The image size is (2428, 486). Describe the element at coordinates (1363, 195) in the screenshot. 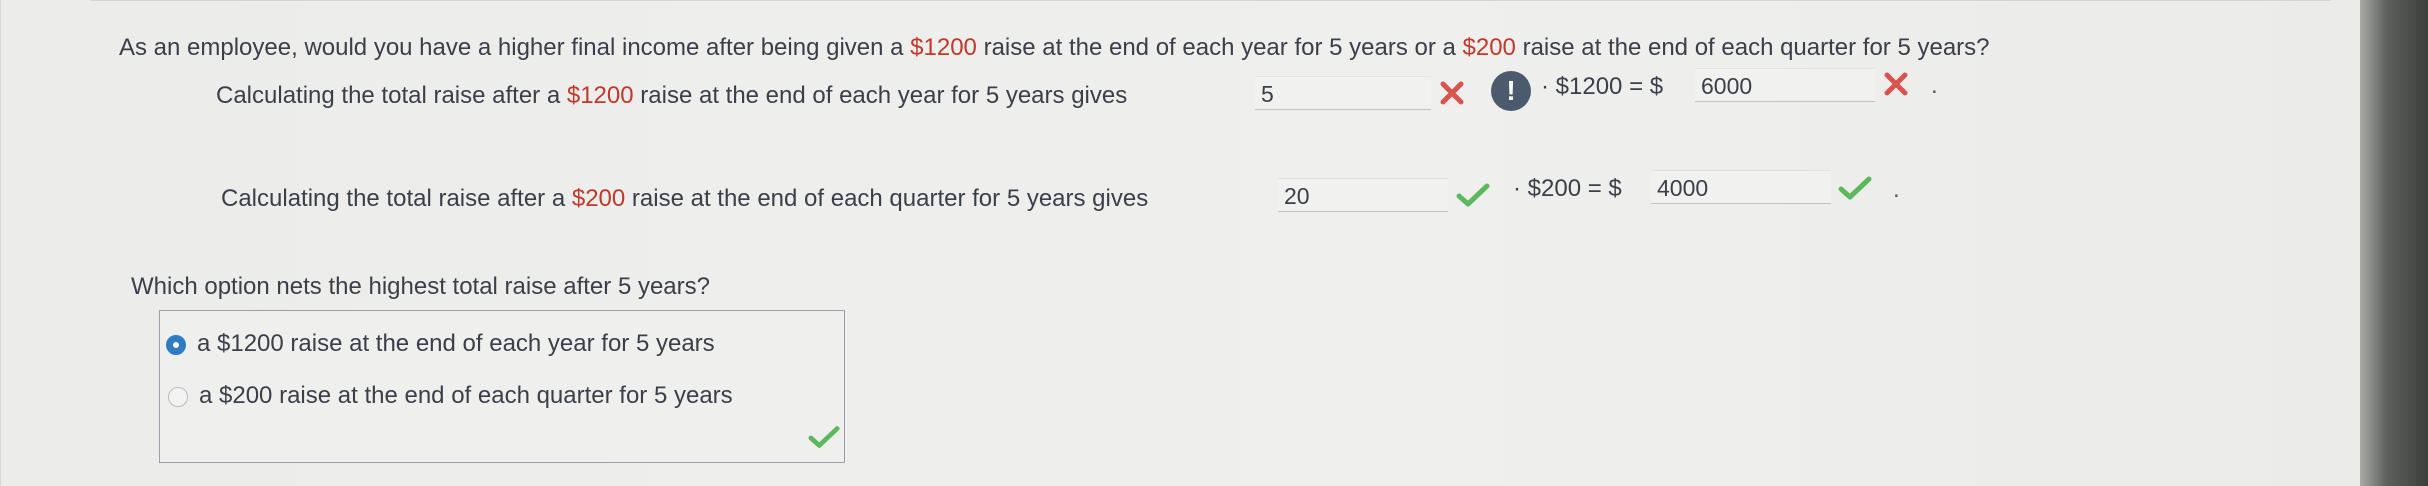

I see `row2-quarters-input: 20` at that location.